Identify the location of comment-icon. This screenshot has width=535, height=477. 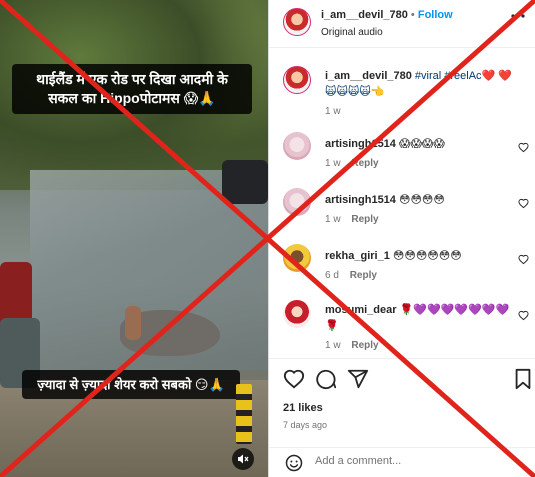
(326, 379).